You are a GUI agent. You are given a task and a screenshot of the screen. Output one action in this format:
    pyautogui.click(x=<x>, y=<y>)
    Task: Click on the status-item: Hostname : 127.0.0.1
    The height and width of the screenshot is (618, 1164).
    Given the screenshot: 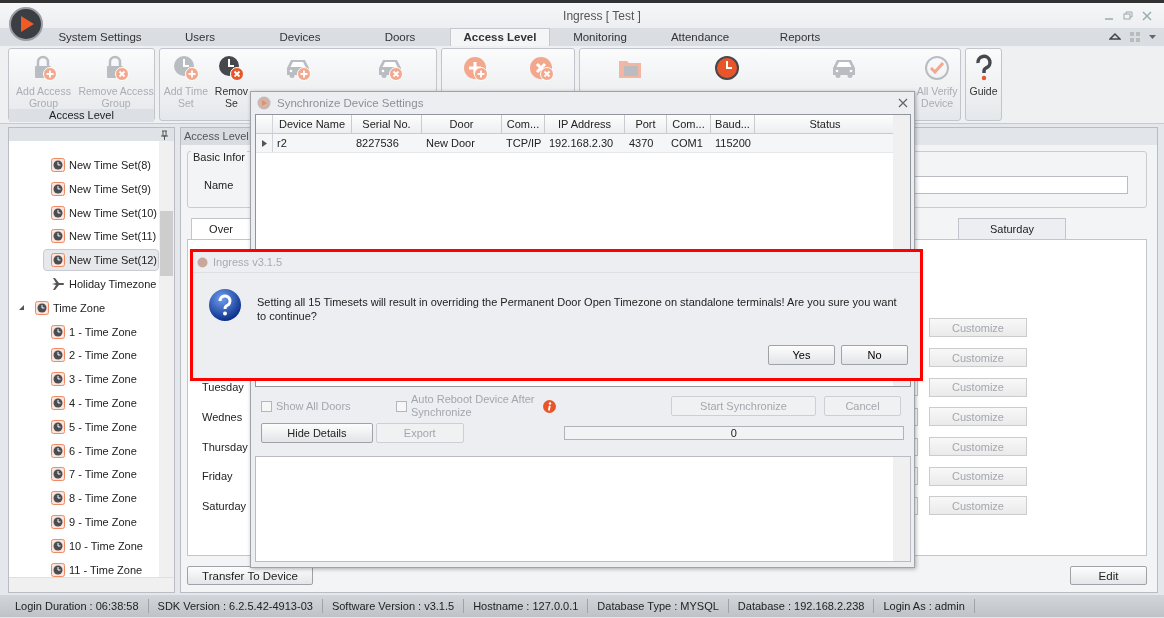 What is the action you would take?
    pyautogui.click(x=526, y=606)
    